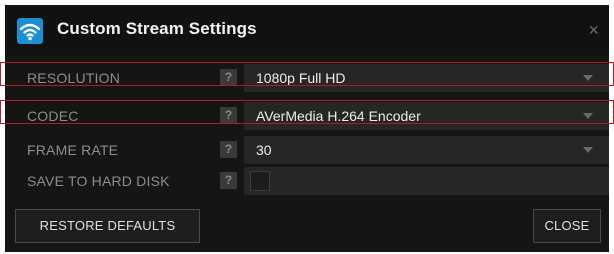  Describe the element at coordinates (593, 30) in the screenshot. I see `close-icon: ×` at that location.